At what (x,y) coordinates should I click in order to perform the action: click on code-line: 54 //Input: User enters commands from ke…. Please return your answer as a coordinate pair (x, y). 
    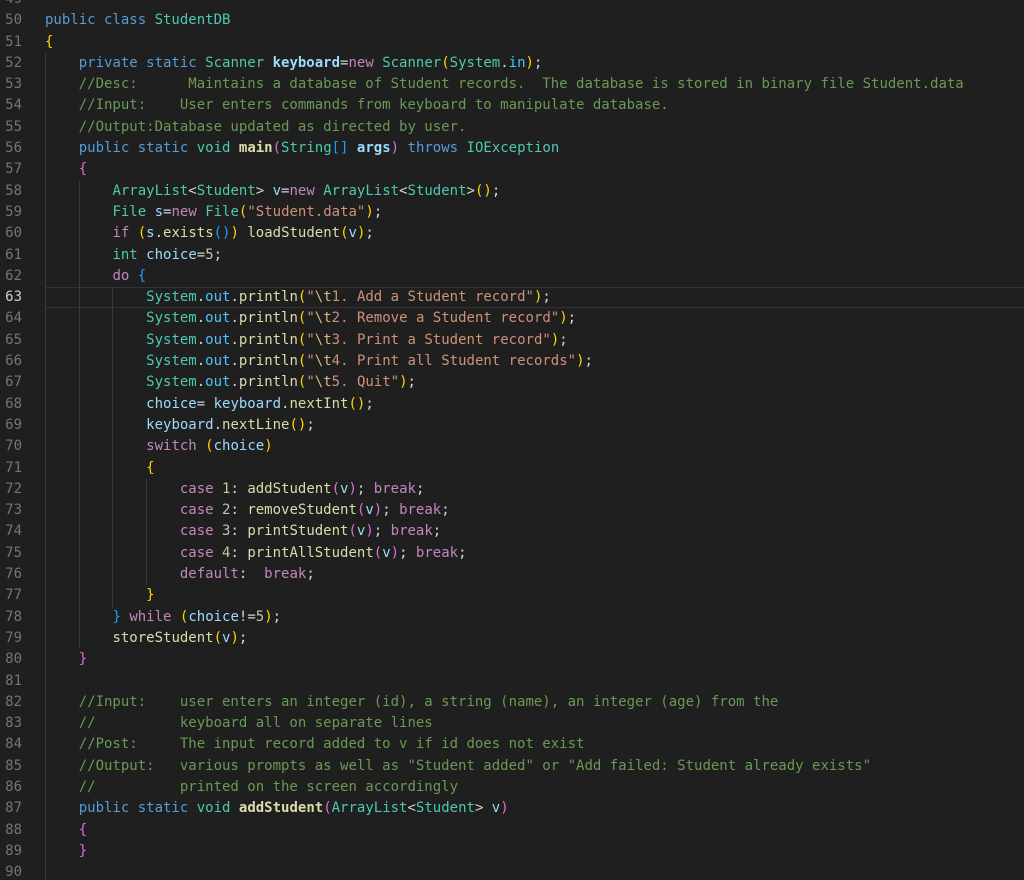
    Looking at the image, I should click on (512, 106).